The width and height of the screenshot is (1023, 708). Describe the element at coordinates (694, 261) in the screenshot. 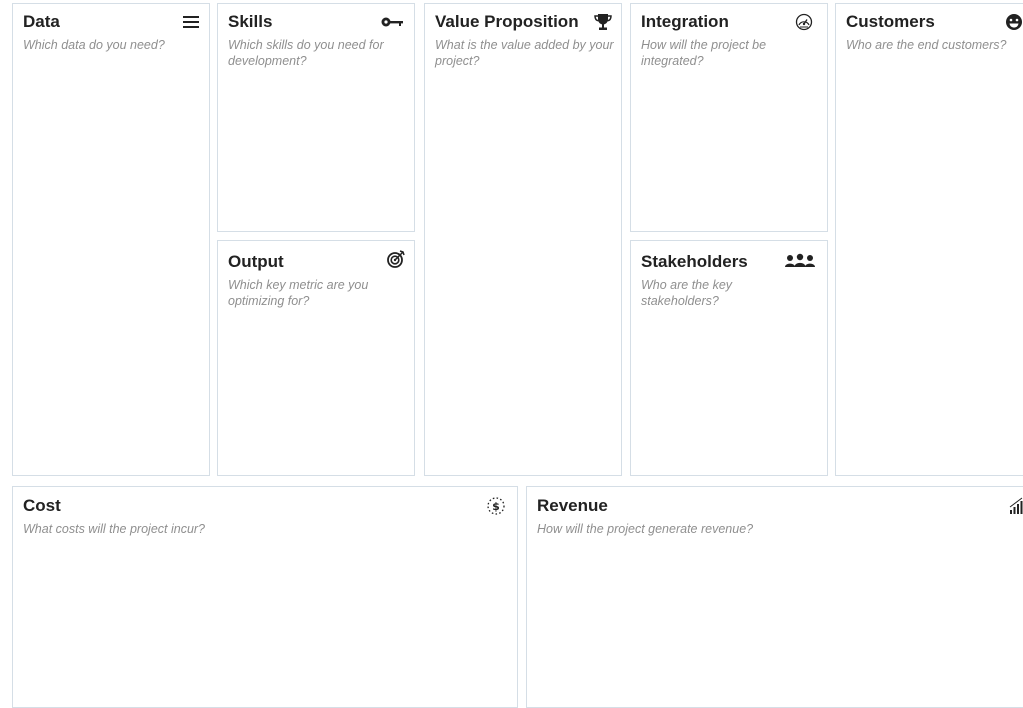

I see `stakeholders-title: Stakeholders` at that location.